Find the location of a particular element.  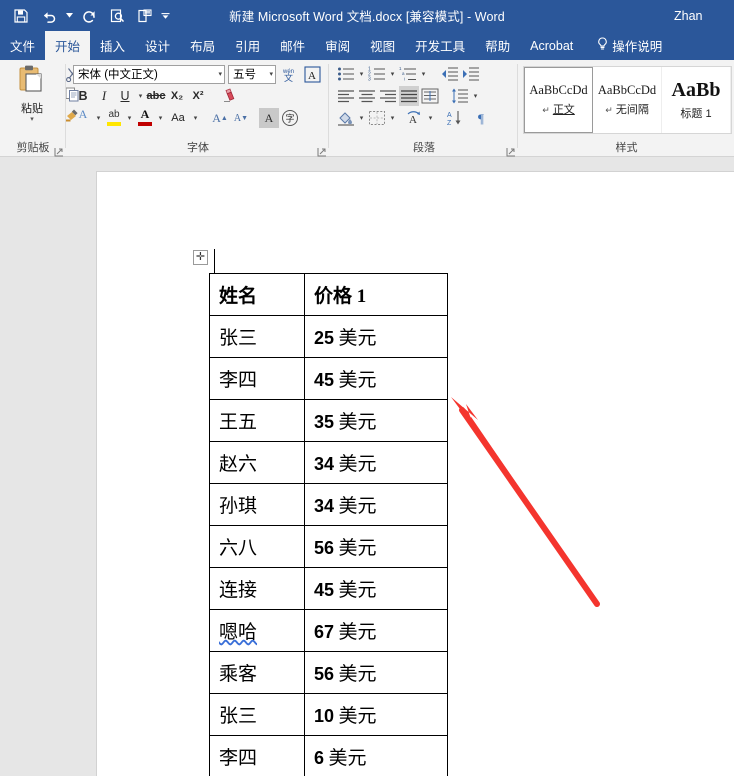

tab-help: 帮助 is located at coordinates (497, 45).